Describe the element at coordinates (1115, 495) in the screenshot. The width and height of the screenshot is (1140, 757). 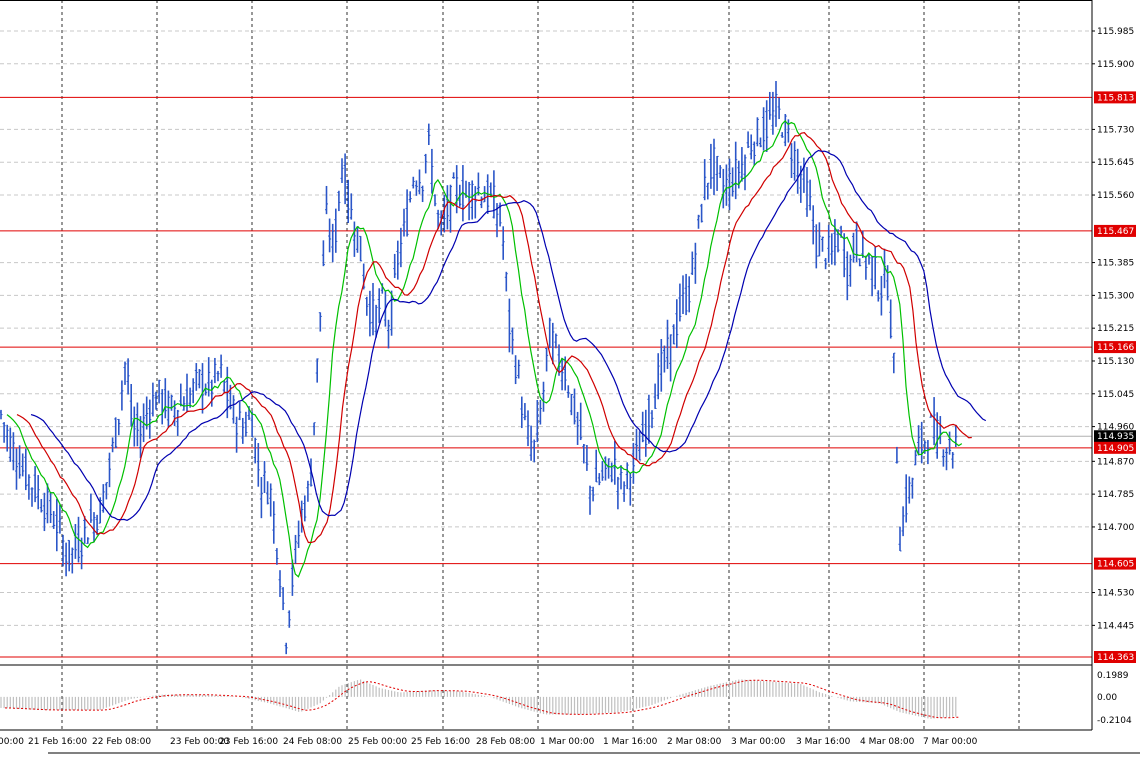
I see `price-tick-label: 114.785` at that location.